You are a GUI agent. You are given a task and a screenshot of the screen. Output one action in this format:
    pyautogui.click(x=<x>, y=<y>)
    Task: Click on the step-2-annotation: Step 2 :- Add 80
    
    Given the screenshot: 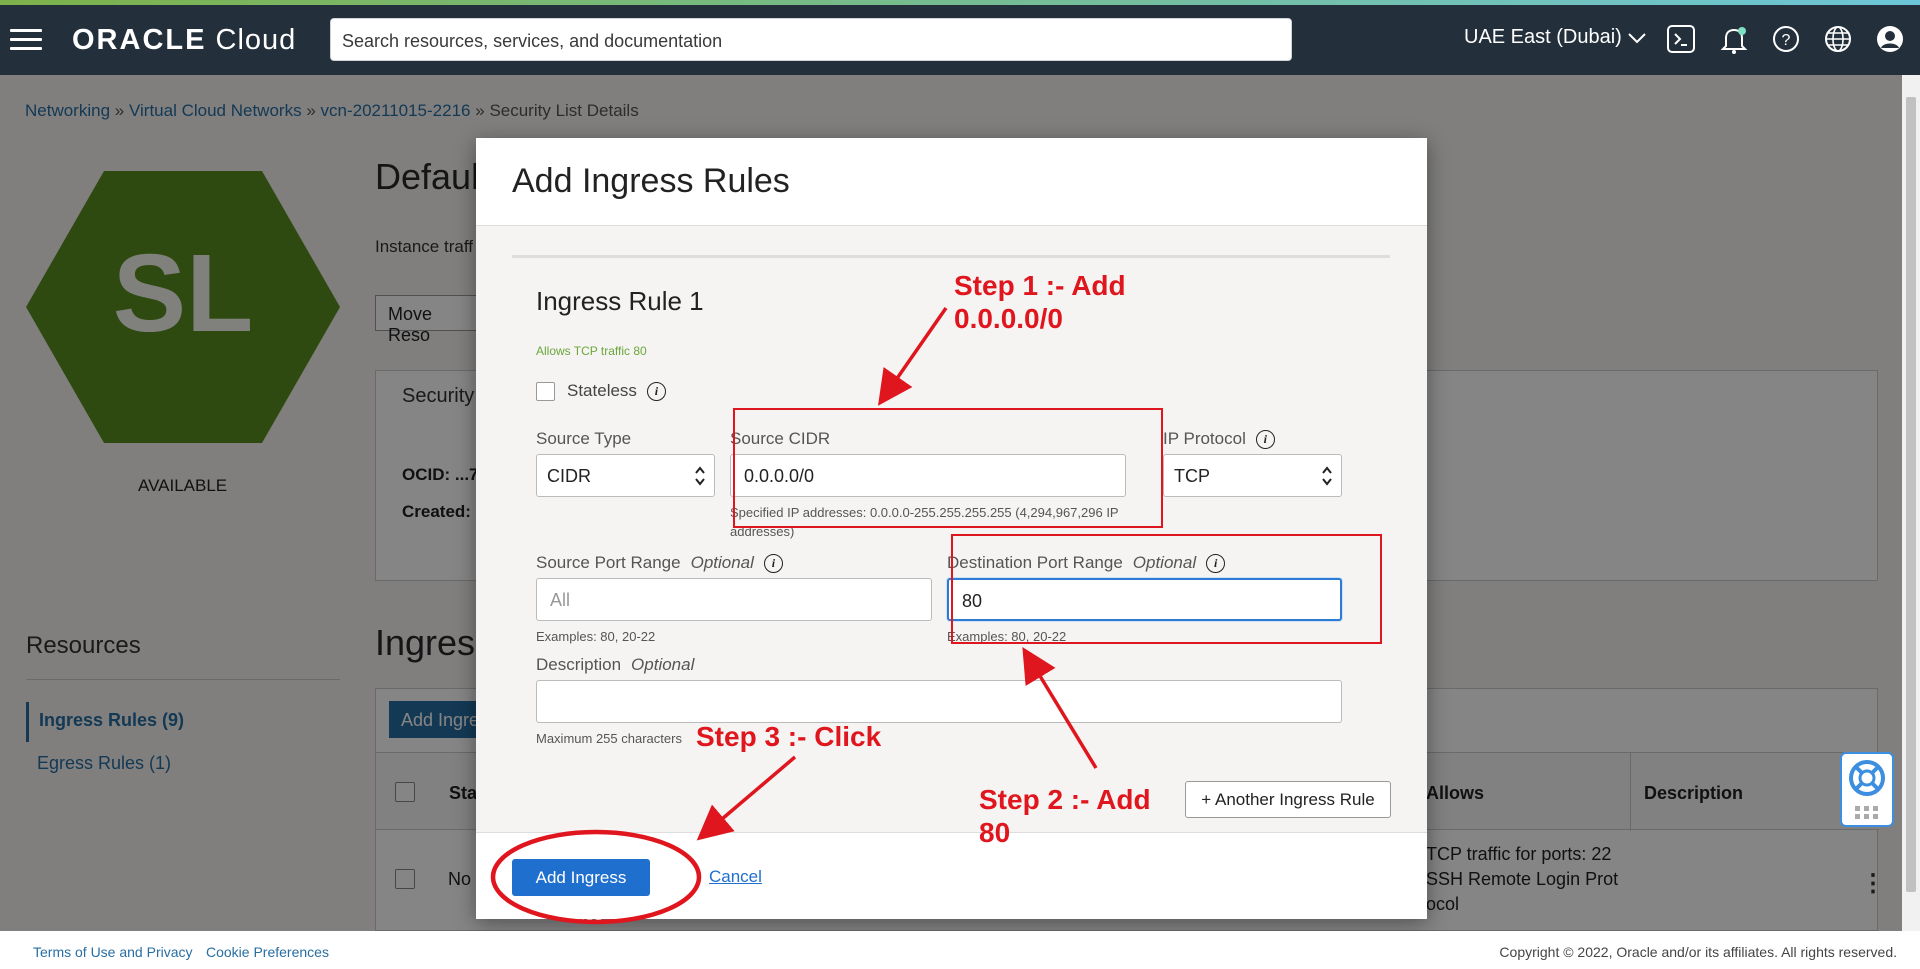 What is the action you would take?
    pyautogui.click(x=1065, y=816)
    